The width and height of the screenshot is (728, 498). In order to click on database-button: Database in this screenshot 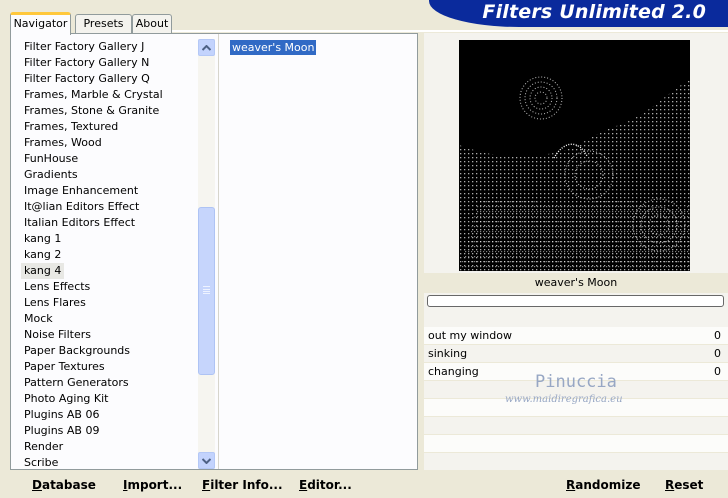, I will do `click(64, 485)`.